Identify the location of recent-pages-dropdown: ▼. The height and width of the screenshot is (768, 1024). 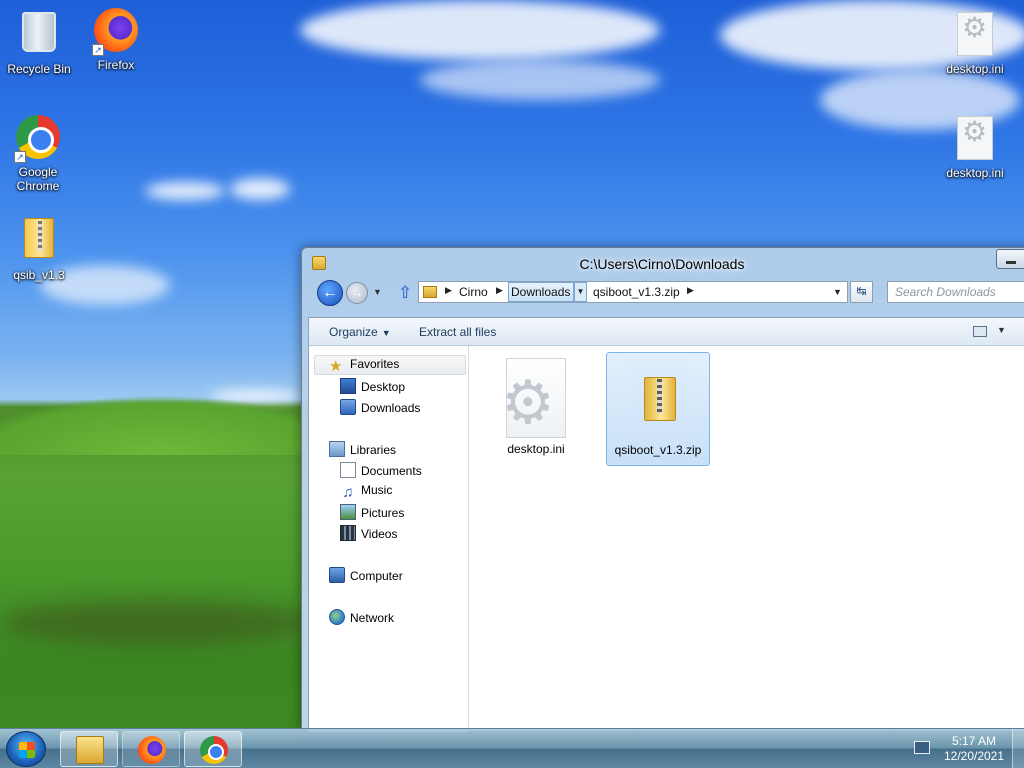
(377, 292).